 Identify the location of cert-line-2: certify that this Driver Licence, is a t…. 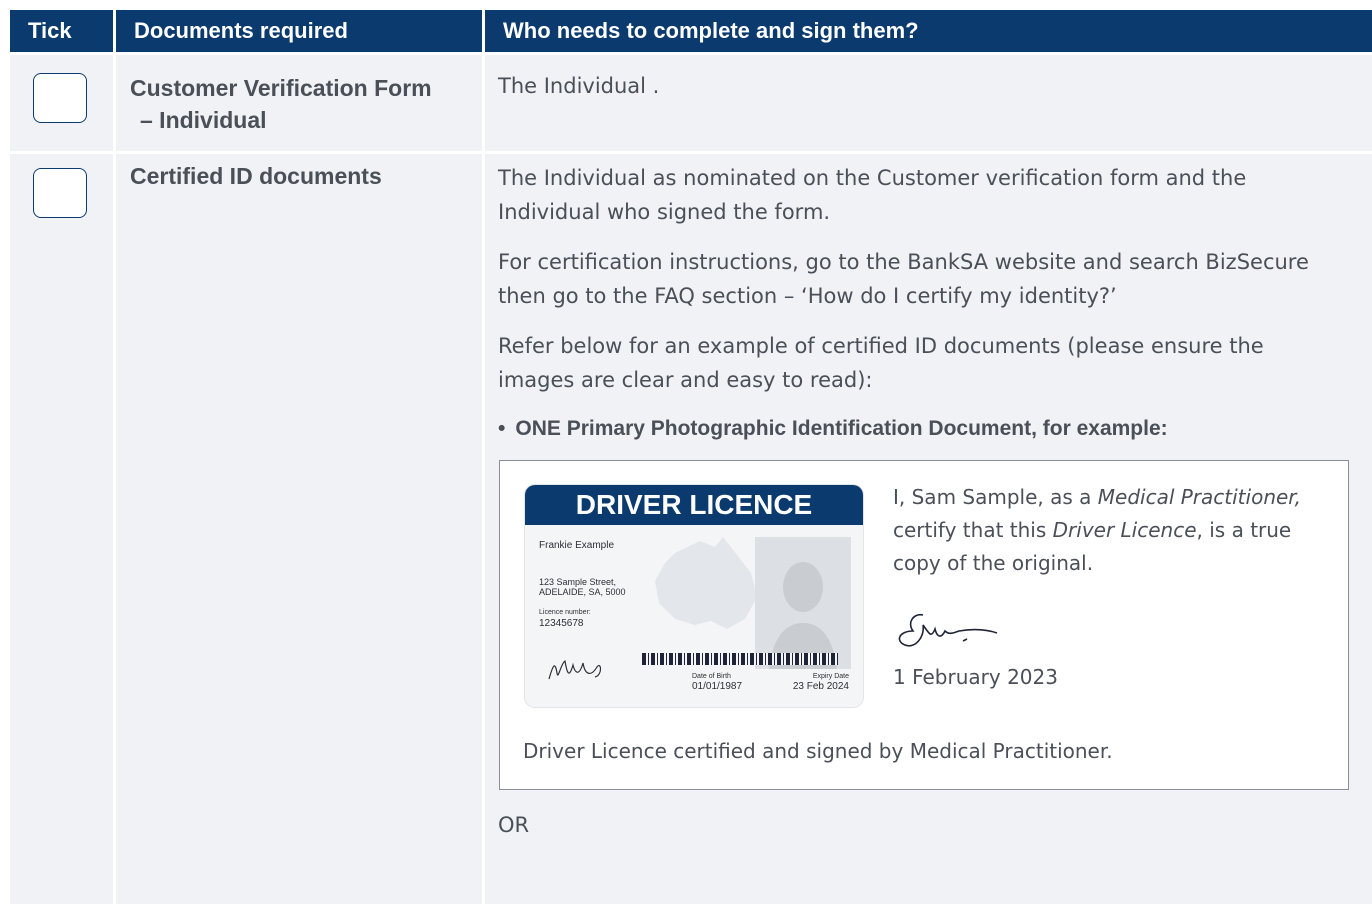
(1113, 530).